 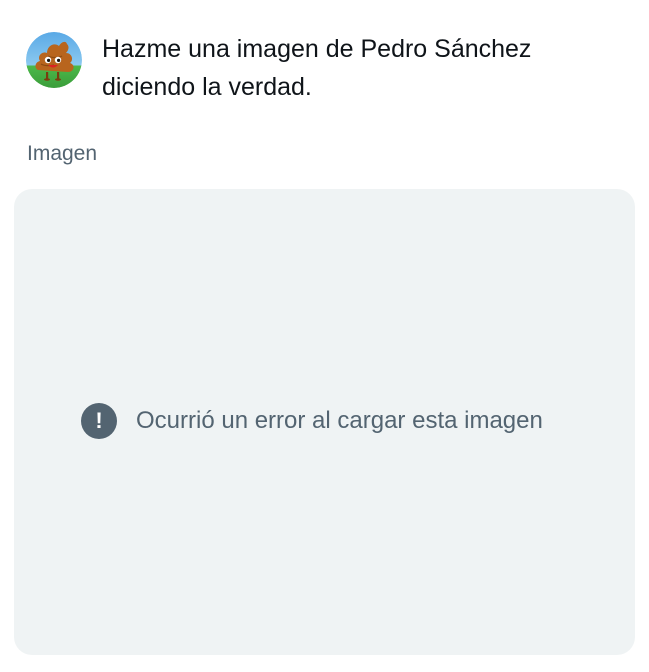 I want to click on error-message: Ocurrió un error al cargar esta imagen, so click(x=339, y=420).